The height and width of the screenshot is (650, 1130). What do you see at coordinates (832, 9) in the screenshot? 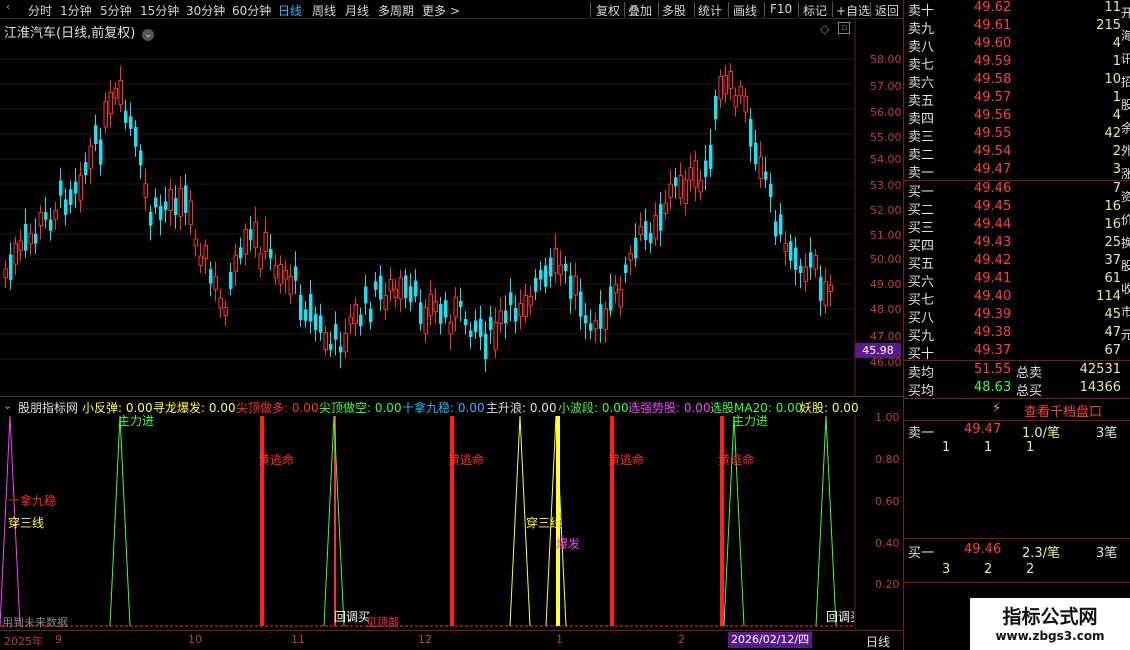
I see `toolbar-divider` at bounding box center [832, 9].